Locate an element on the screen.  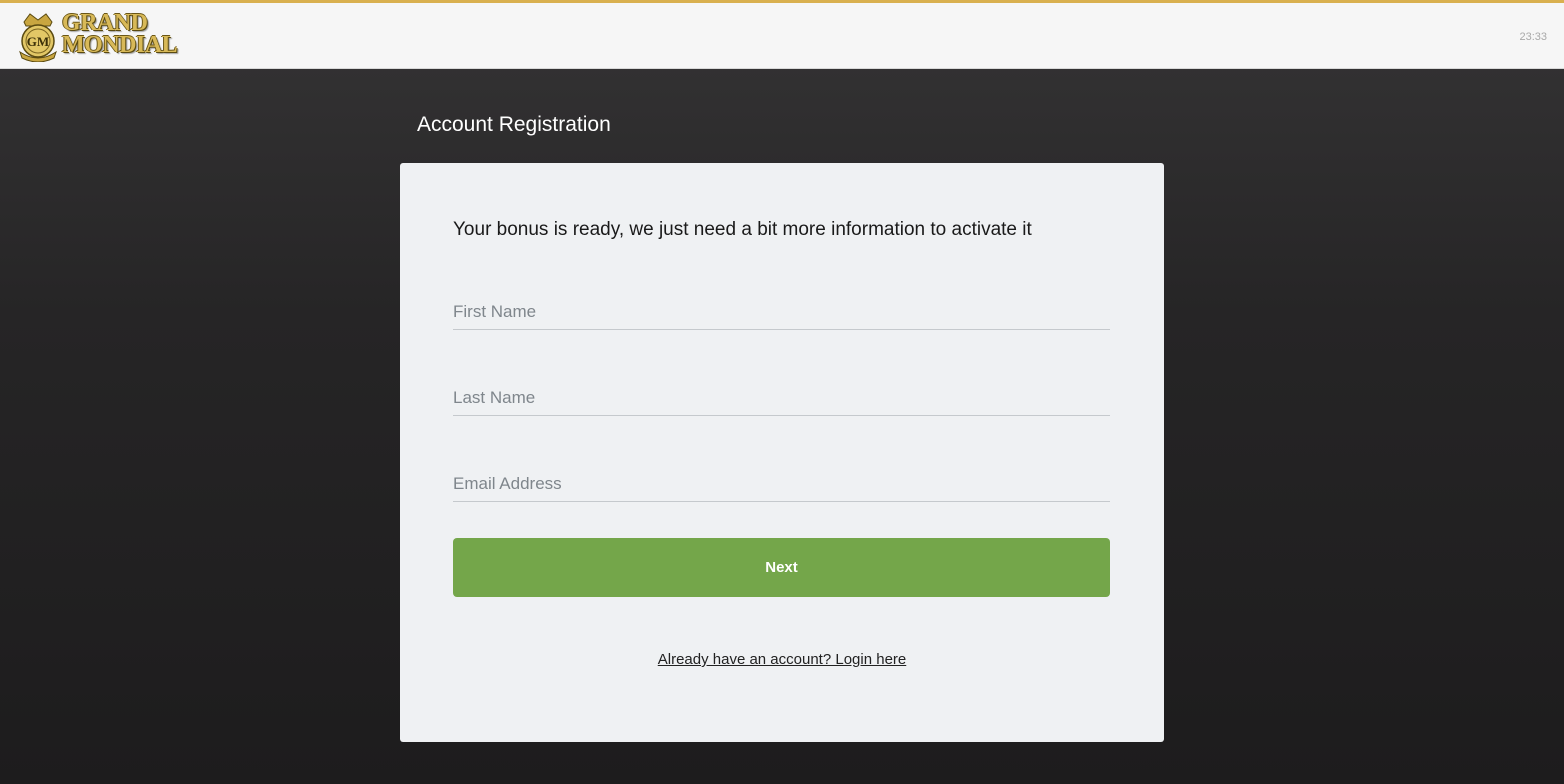
next-button: Next is located at coordinates (781, 567).